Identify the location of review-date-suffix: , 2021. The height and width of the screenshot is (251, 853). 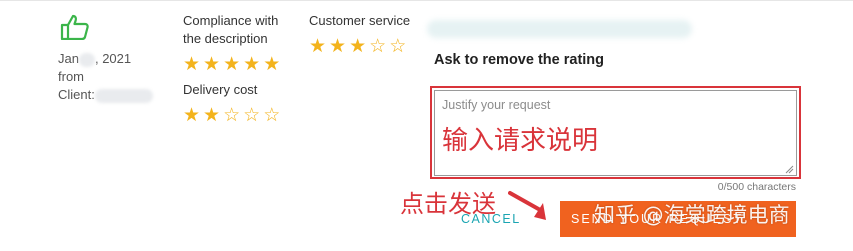
(113, 58).